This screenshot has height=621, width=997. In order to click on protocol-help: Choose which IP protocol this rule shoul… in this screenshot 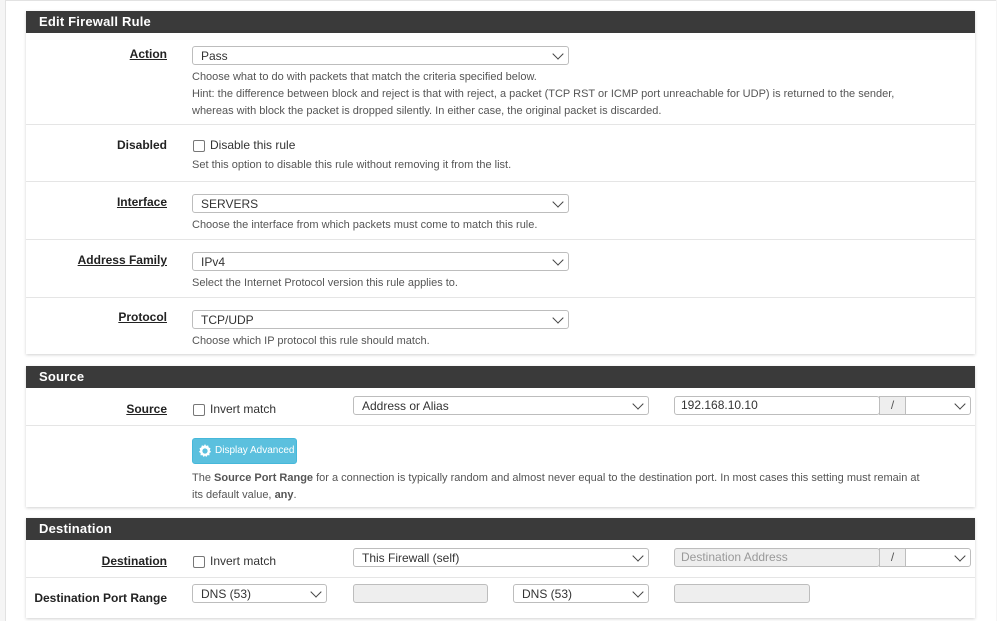, I will do `click(311, 341)`.